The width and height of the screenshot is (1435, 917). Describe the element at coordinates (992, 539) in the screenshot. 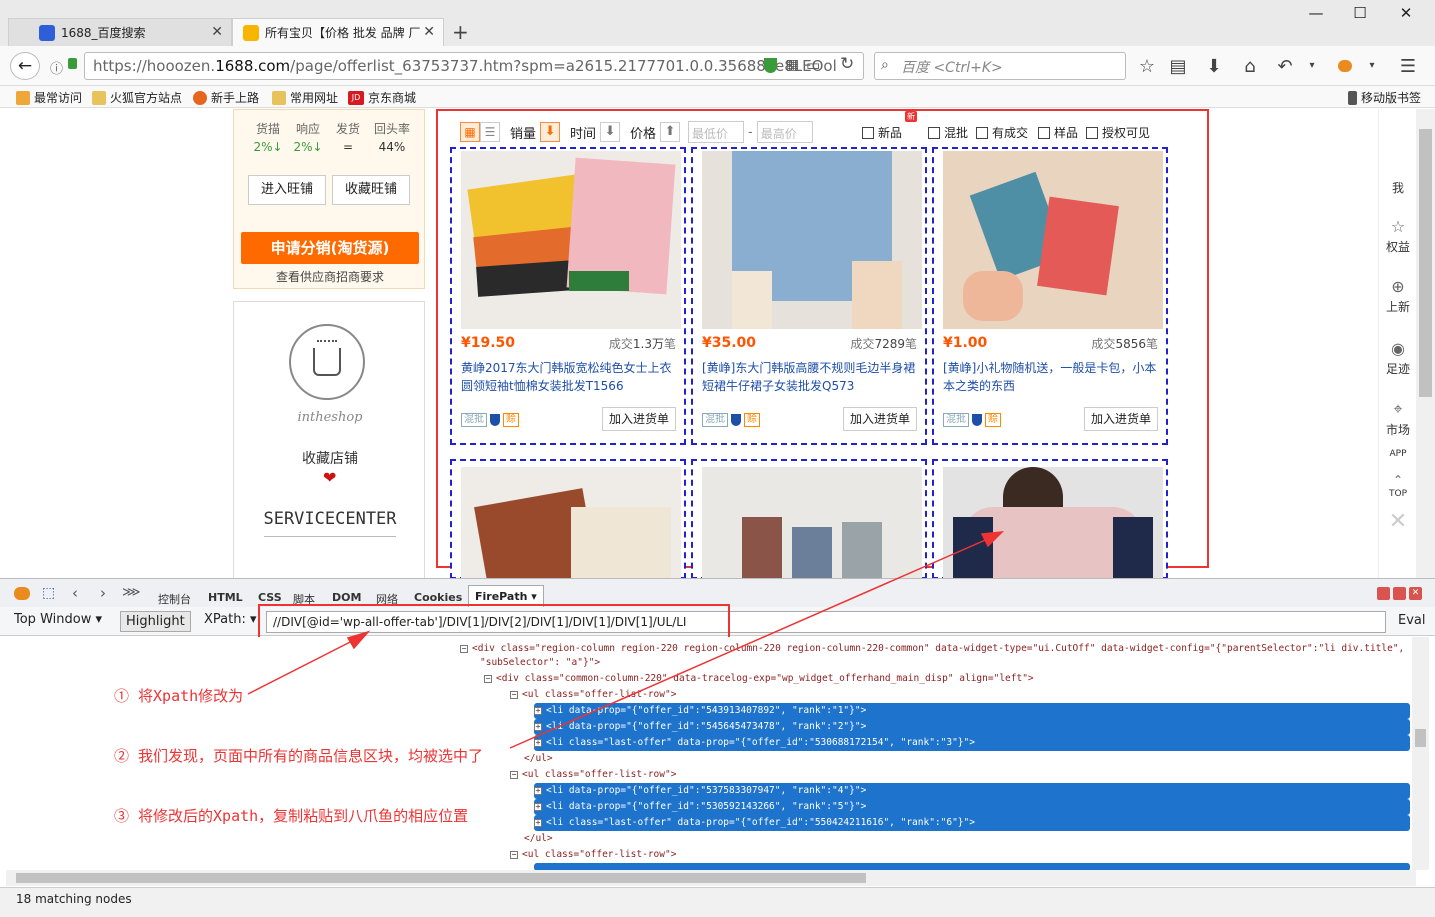

I see `arrow-2-head` at that location.